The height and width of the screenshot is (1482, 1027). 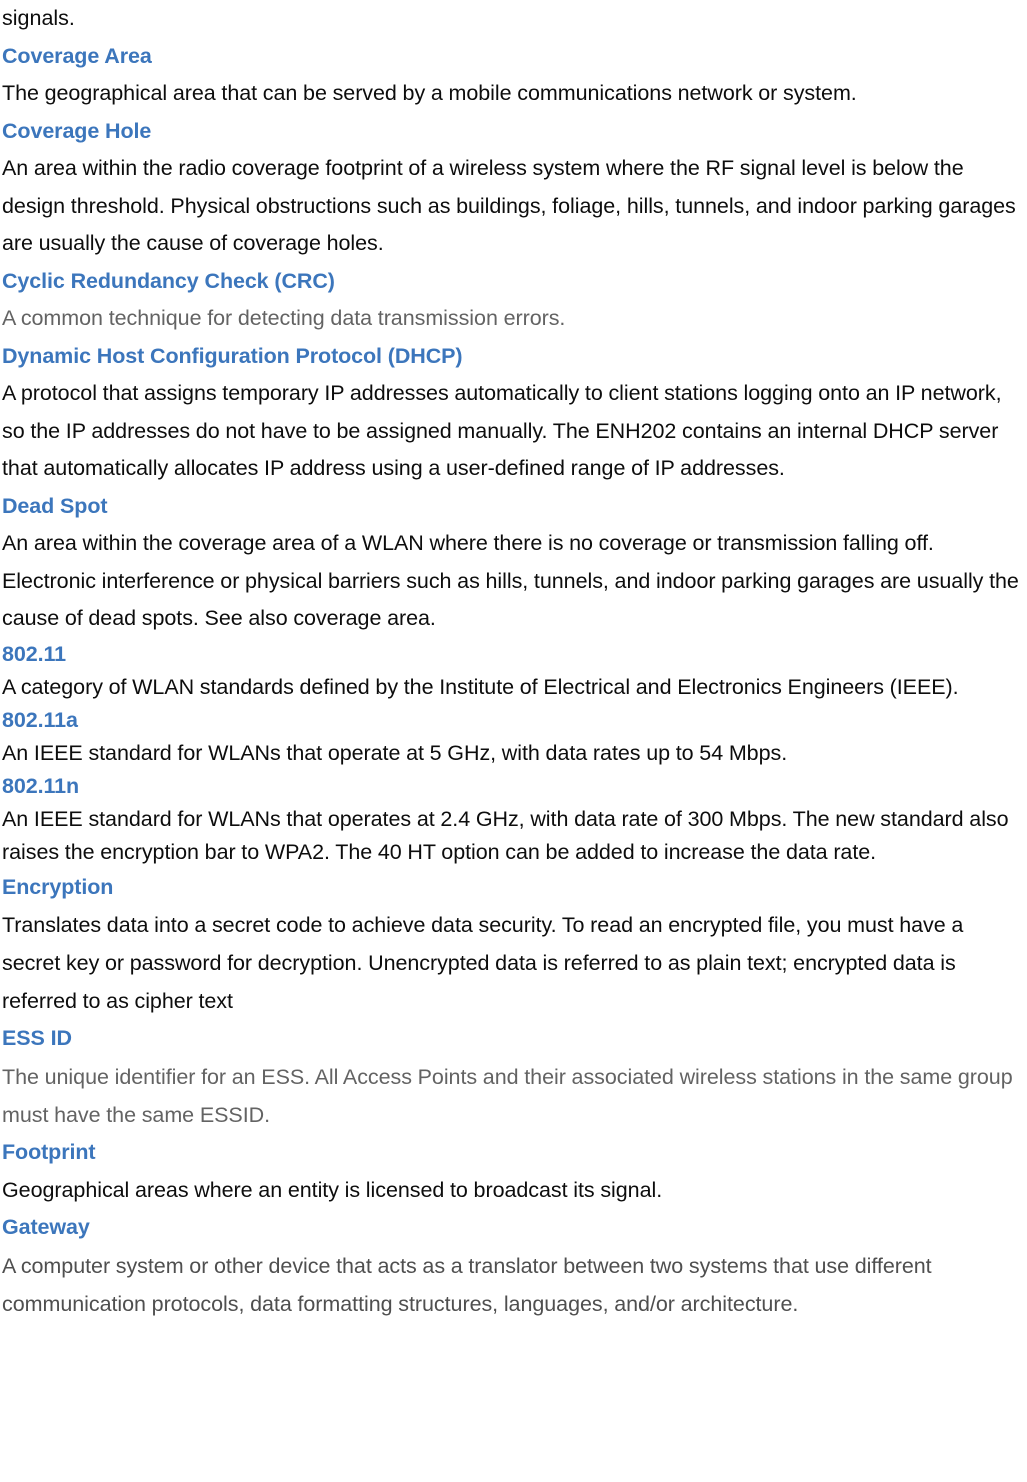 I want to click on term-gateway: Gateway, so click(x=46, y=1227).